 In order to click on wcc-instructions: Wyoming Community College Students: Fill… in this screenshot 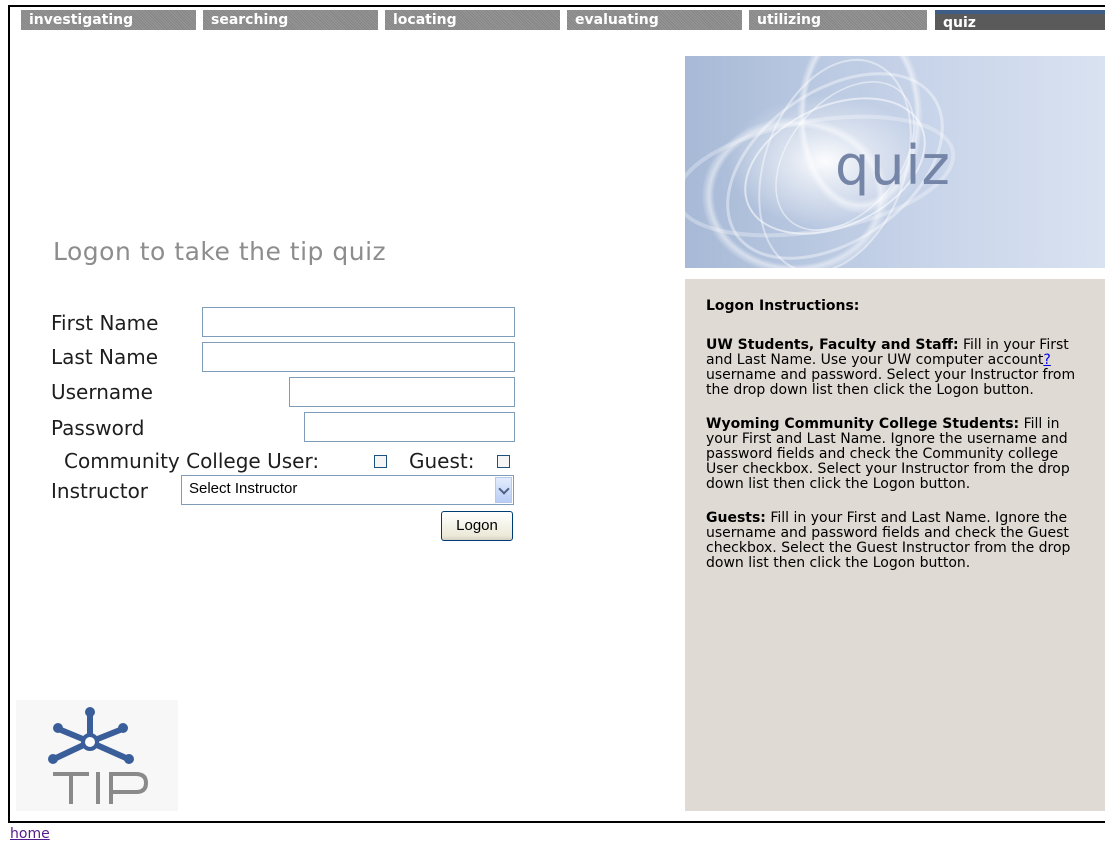, I will do `click(898, 454)`.